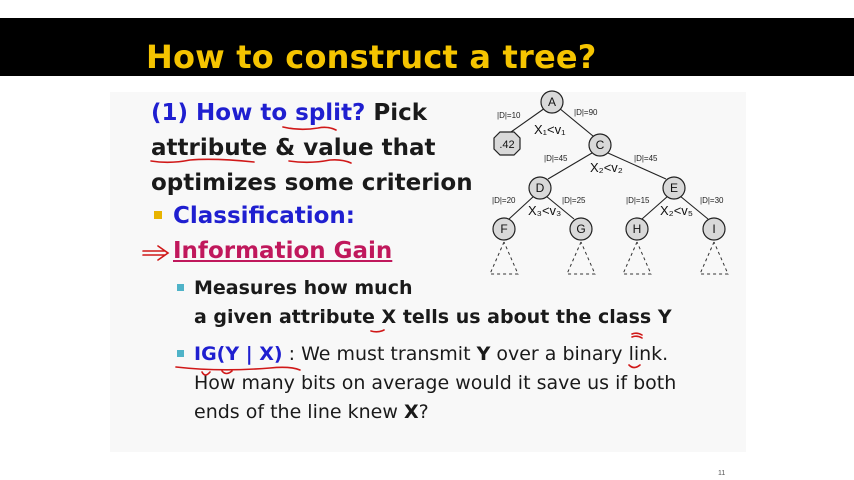  I want to click on page-number: 11, so click(722, 473).